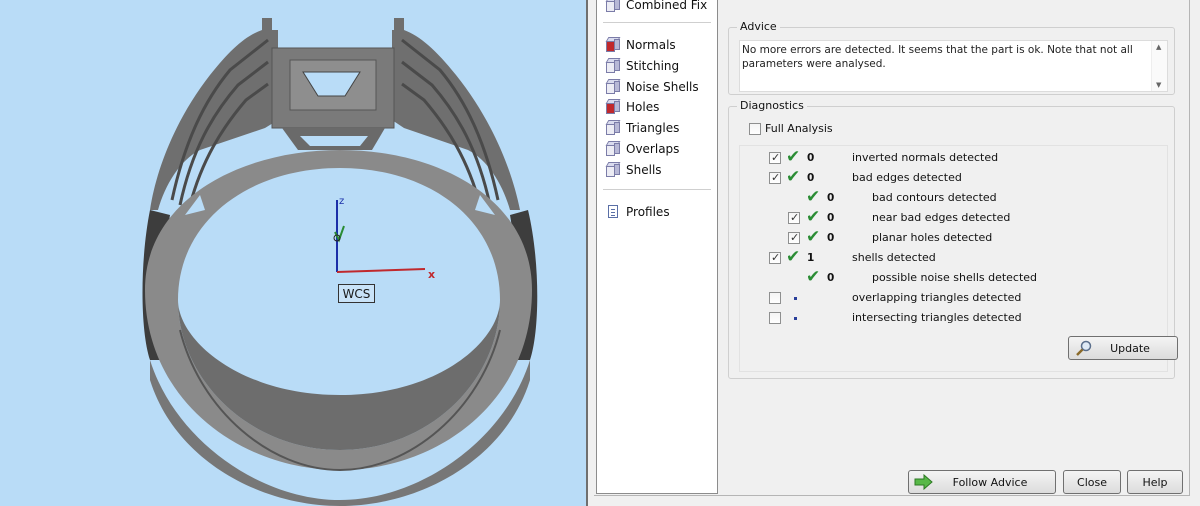  I want to click on holes-cube-icon, so click(613, 107).